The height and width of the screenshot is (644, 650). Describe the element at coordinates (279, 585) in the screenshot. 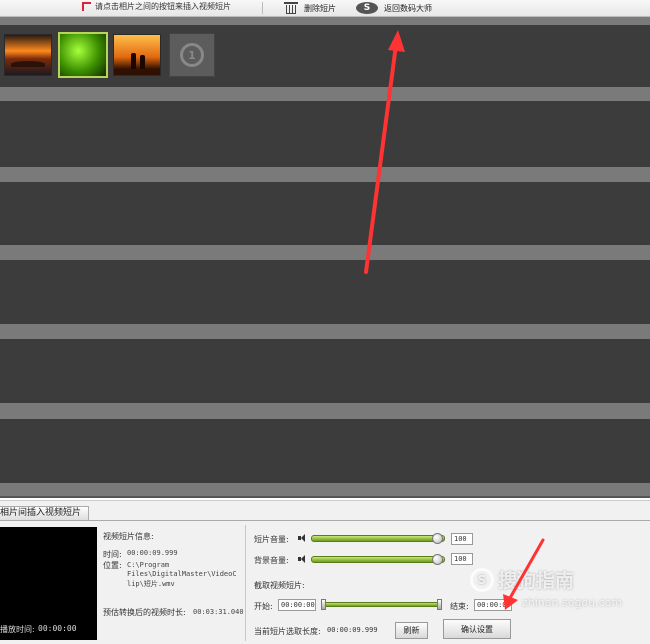

I see `capture-label: 截取视频短片:` at that location.